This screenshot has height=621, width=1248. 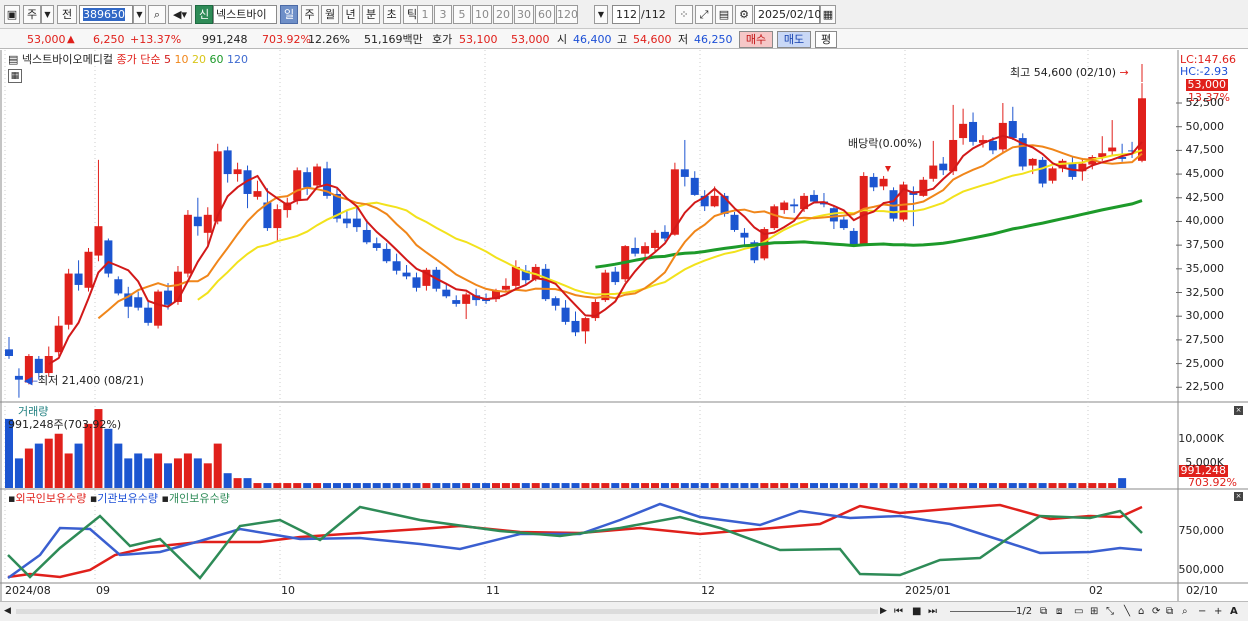 What do you see at coordinates (1141, 611) in the screenshot?
I see `lock-icon: ⌂` at bounding box center [1141, 611].